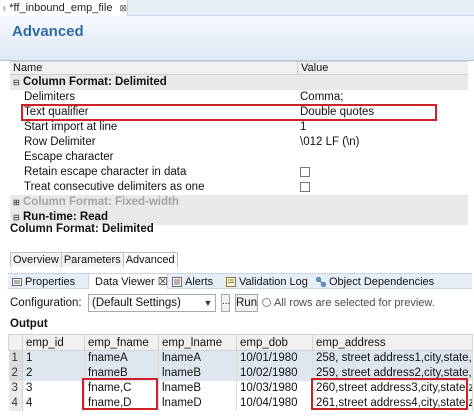  I want to click on preview-hint-text: All rows are selected for preview., so click(354, 303).